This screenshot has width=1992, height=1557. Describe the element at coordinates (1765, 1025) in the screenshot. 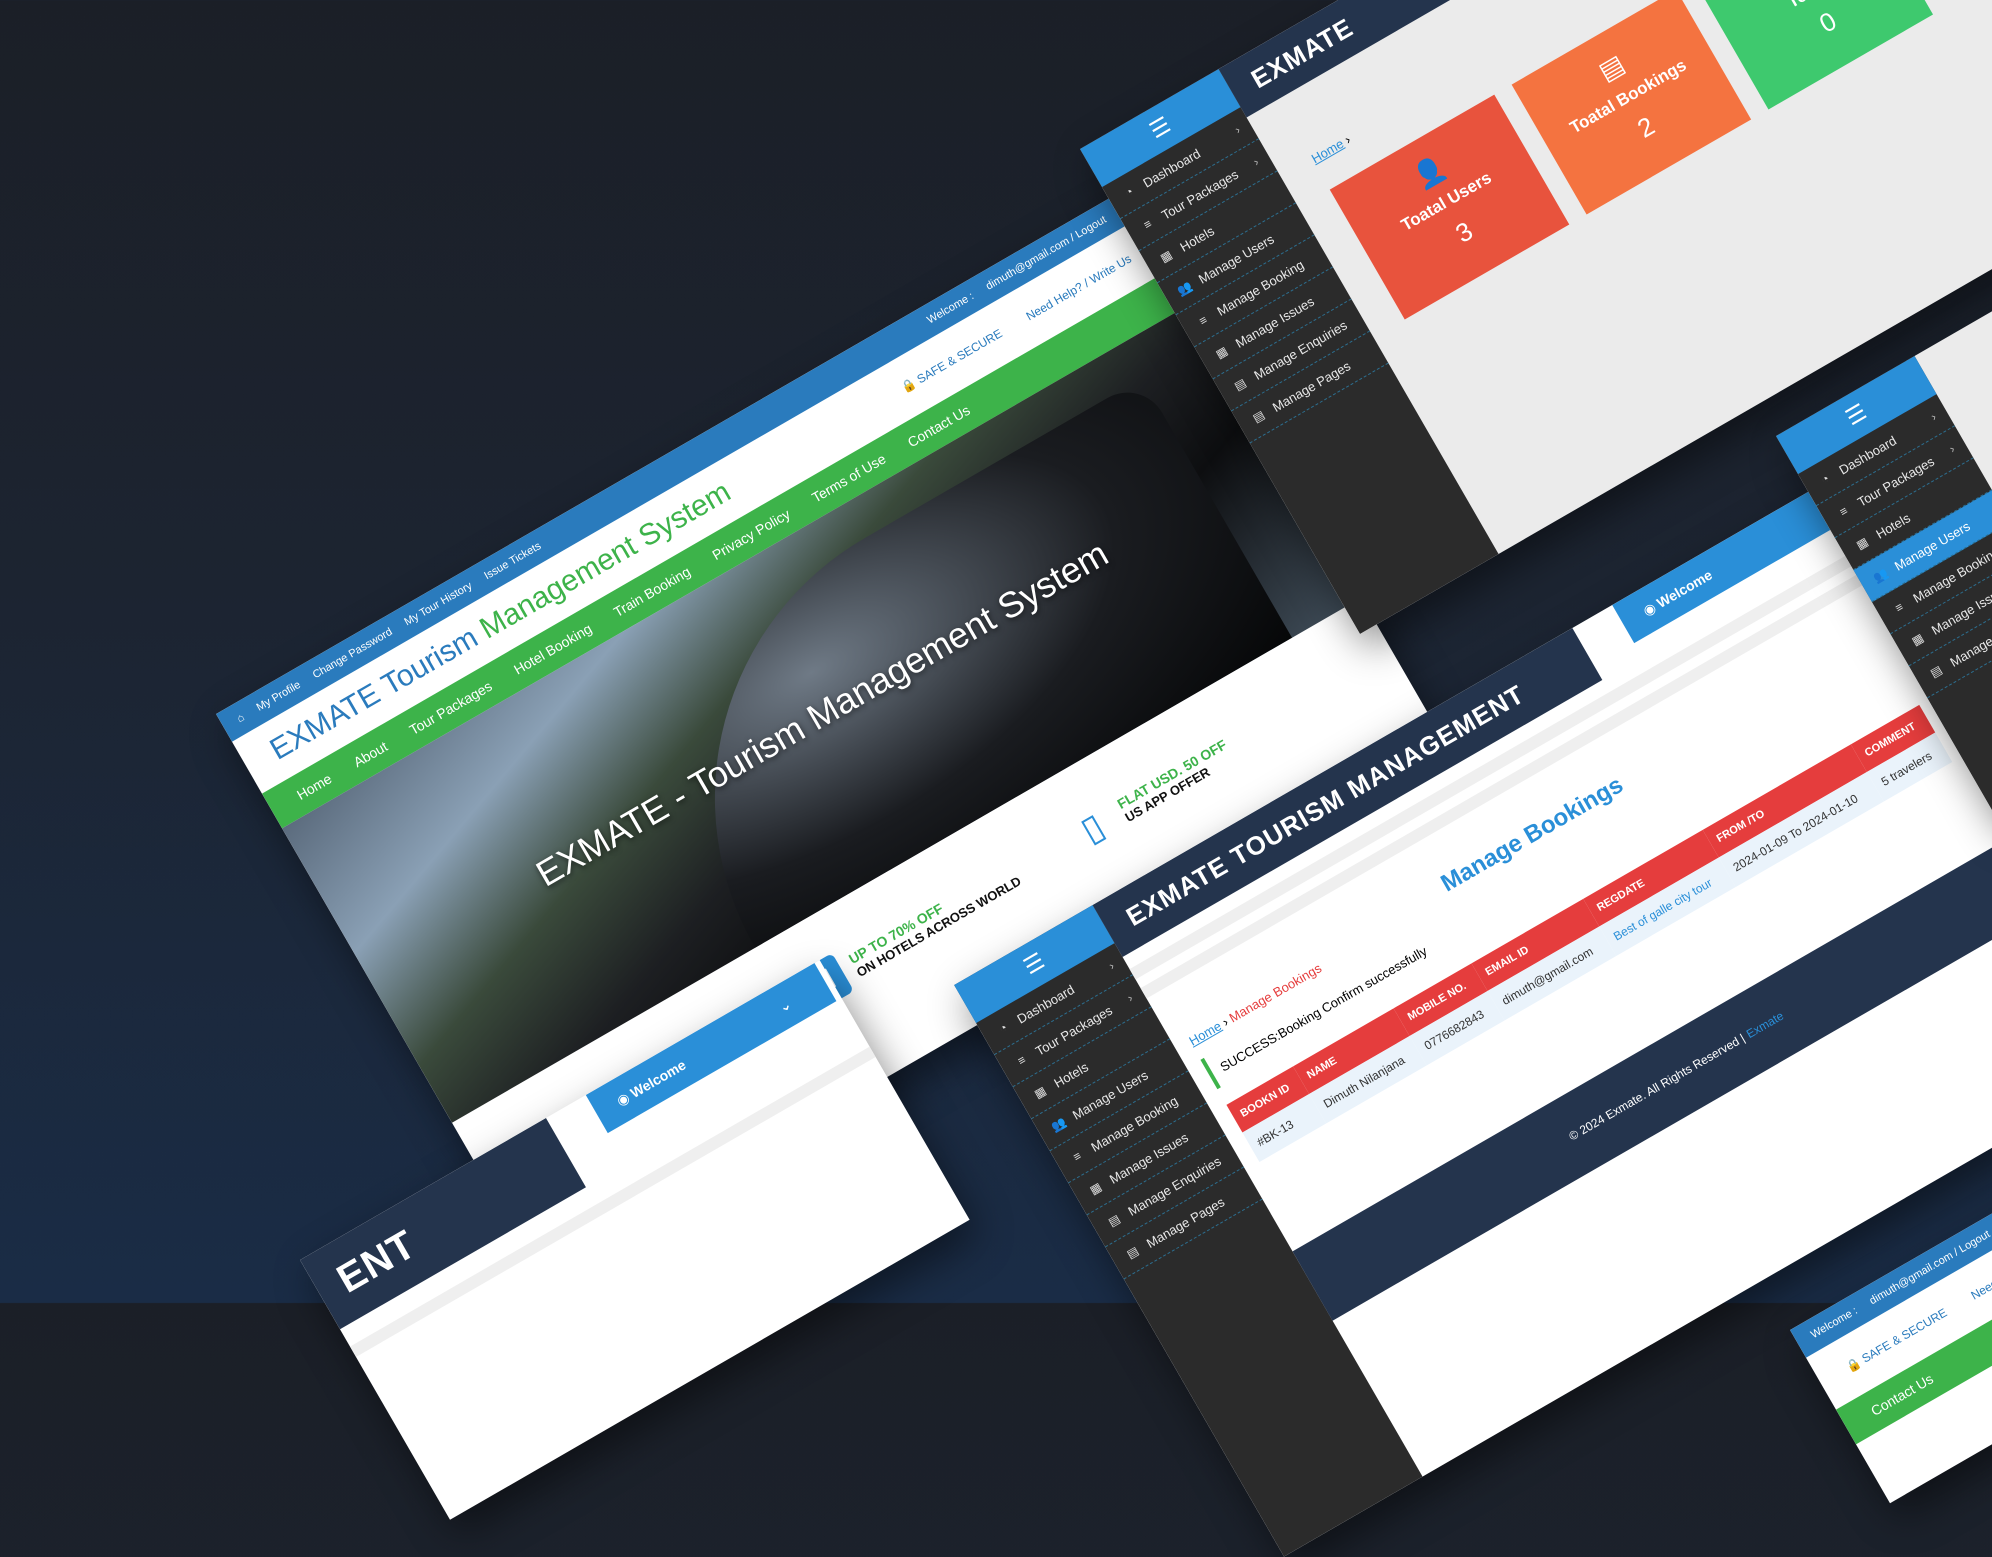

I see `footer-link: Exmate` at that location.